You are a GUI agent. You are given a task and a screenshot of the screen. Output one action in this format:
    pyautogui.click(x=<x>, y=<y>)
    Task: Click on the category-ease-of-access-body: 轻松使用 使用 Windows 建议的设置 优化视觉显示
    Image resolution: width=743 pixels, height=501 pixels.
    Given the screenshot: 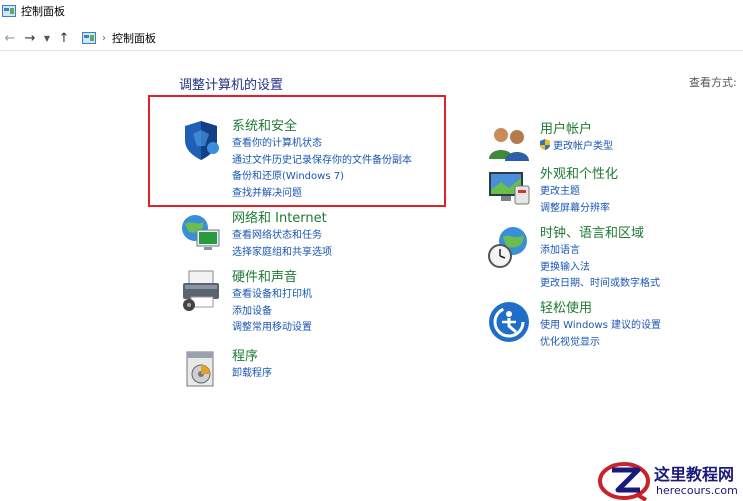 What is the action you would take?
    pyautogui.click(x=600, y=325)
    